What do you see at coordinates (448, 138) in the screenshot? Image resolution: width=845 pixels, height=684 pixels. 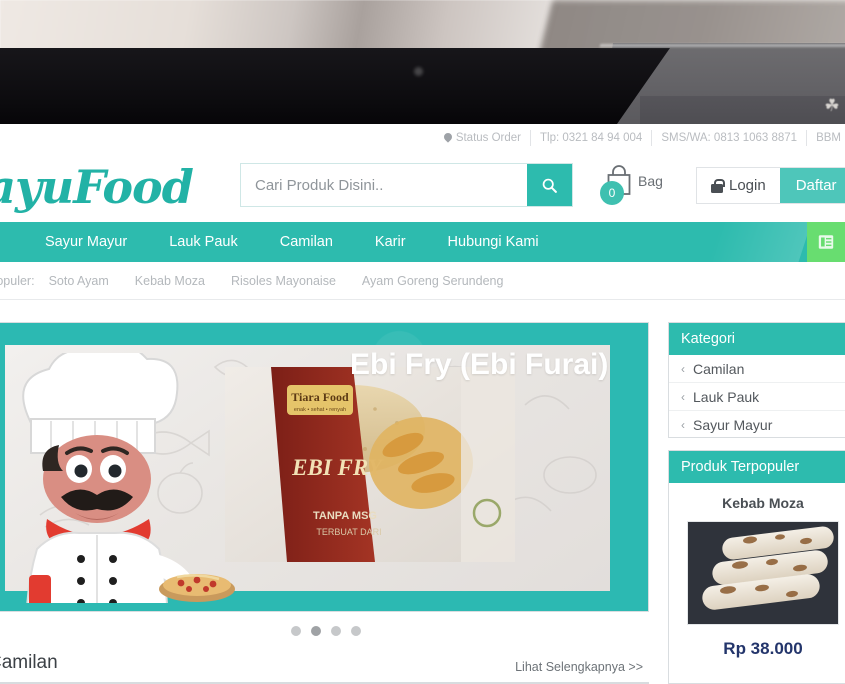 I see `map-pin-icon` at bounding box center [448, 138].